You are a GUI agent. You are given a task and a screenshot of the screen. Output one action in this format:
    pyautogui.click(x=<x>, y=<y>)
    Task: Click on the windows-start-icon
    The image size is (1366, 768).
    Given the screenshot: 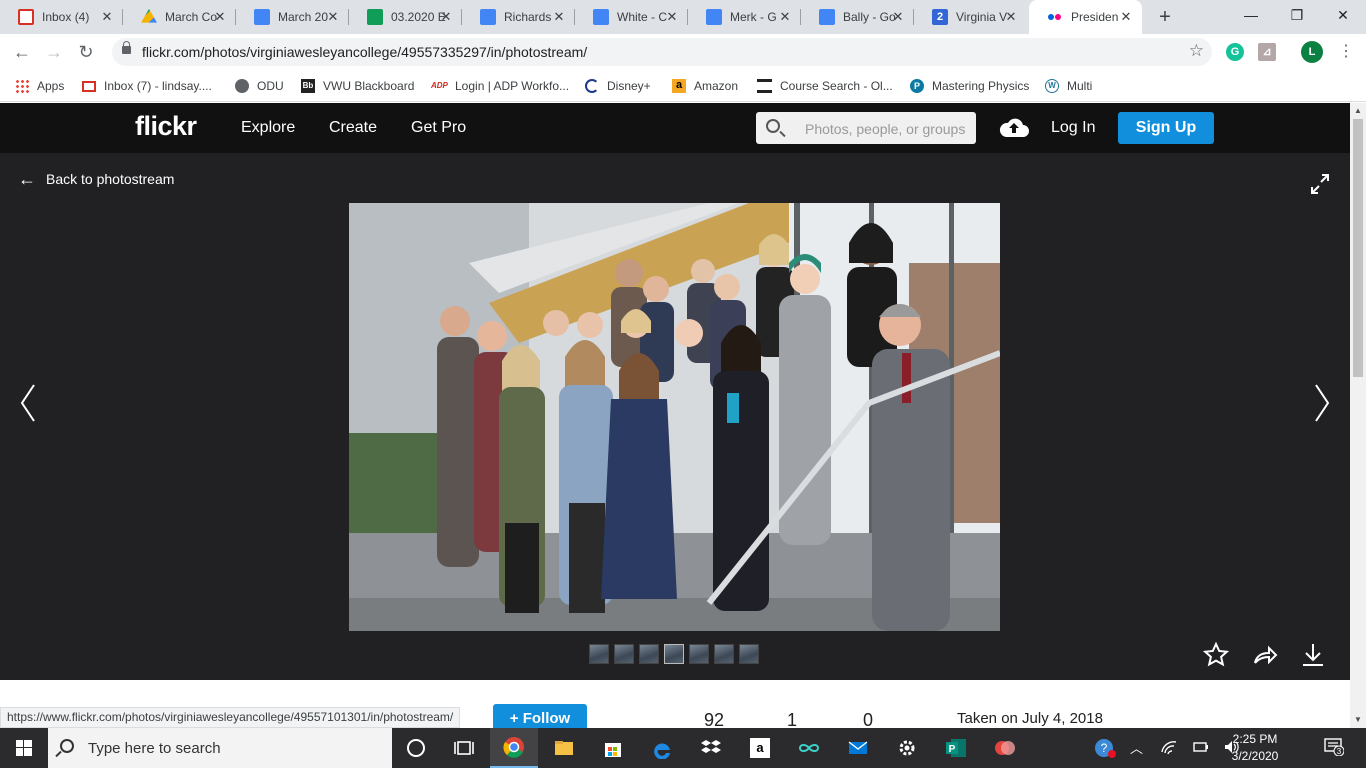 What is the action you would take?
    pyautogui.click(x=24, y=748)
    